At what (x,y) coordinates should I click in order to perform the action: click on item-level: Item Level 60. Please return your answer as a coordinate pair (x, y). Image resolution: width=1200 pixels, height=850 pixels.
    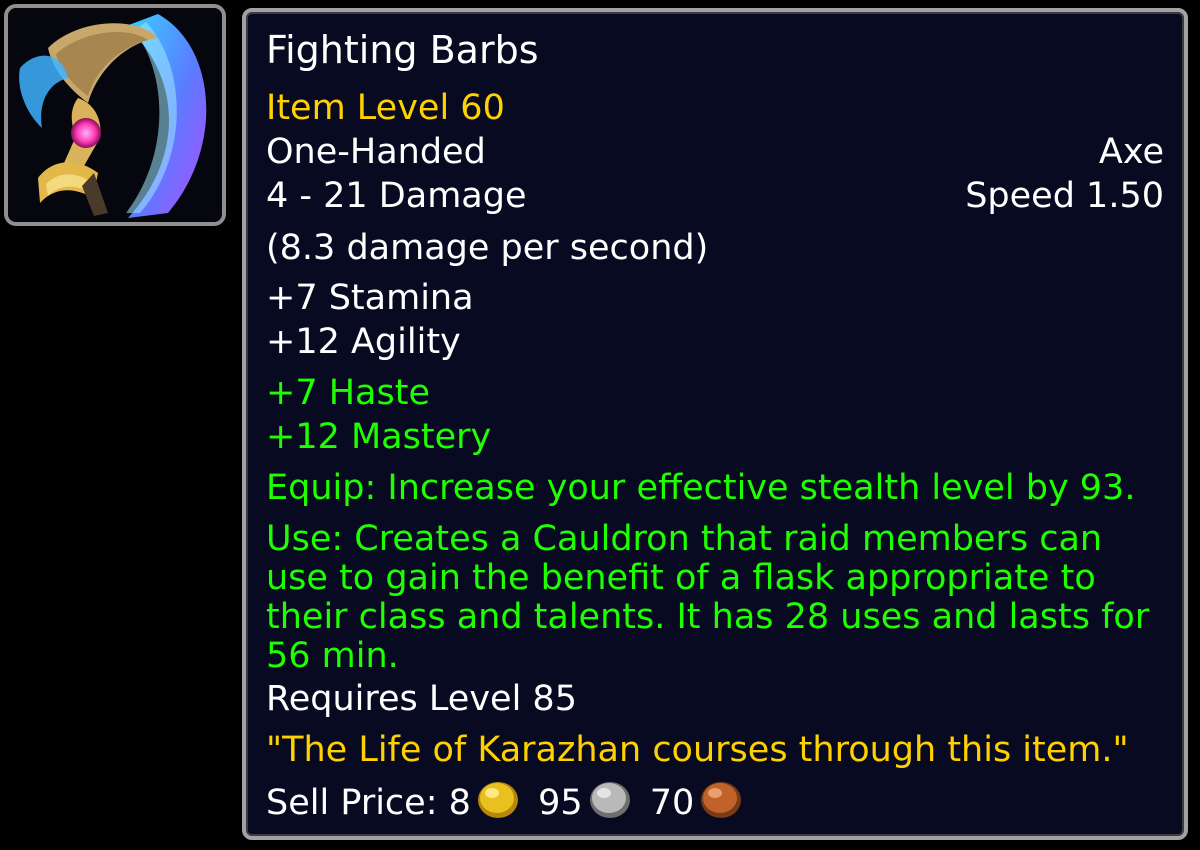
    Looking at the image, I should click on (385, 108).